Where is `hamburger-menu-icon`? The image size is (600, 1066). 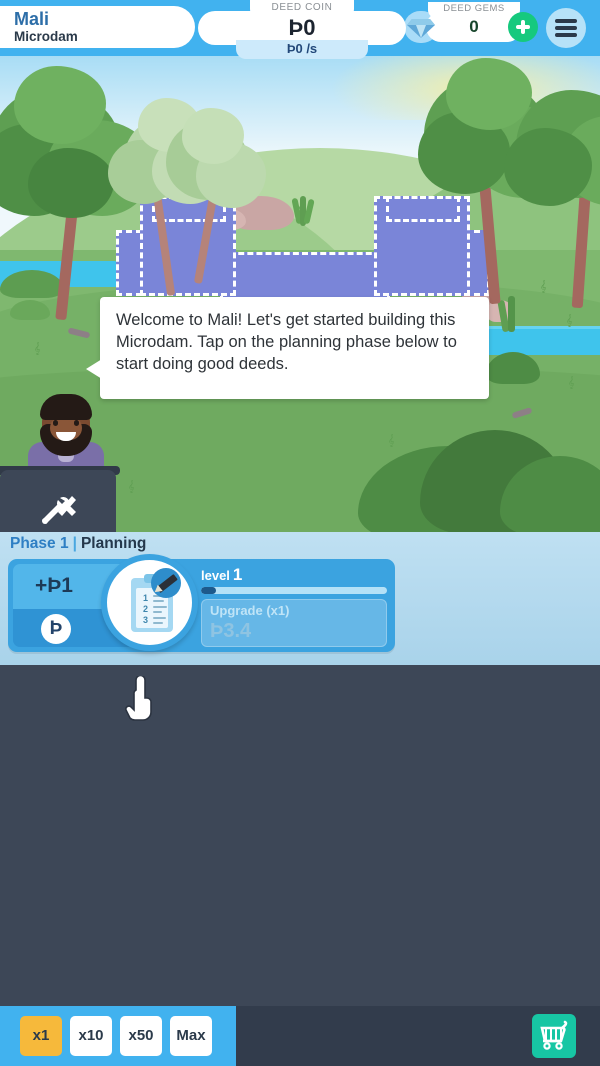
hamburger-menu-icon is located at coordinates (566, 28).